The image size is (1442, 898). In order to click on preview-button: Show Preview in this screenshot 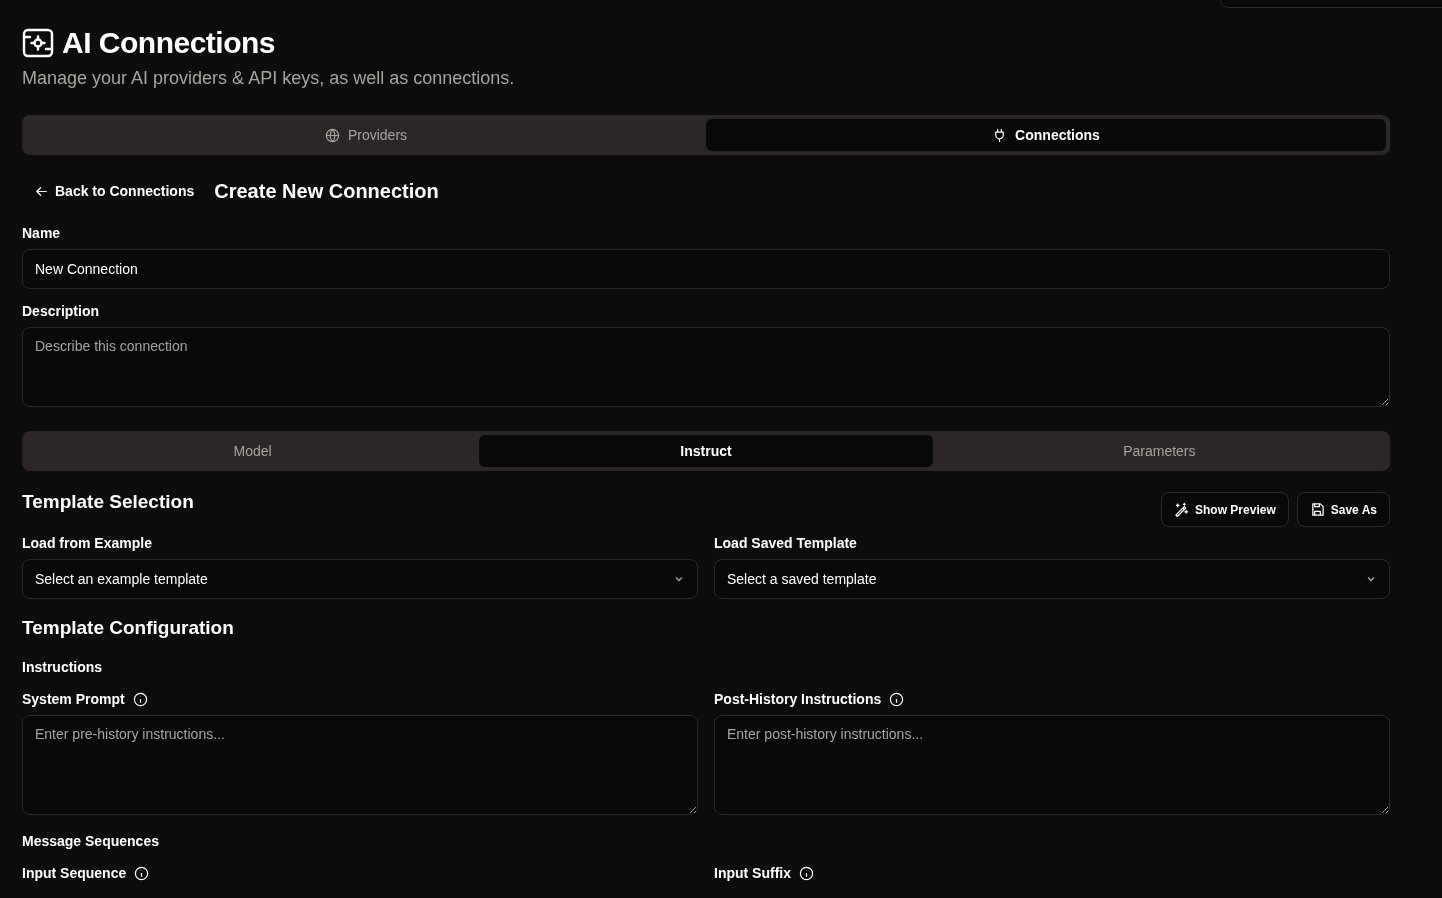, I will do `click(1225, 509)`.